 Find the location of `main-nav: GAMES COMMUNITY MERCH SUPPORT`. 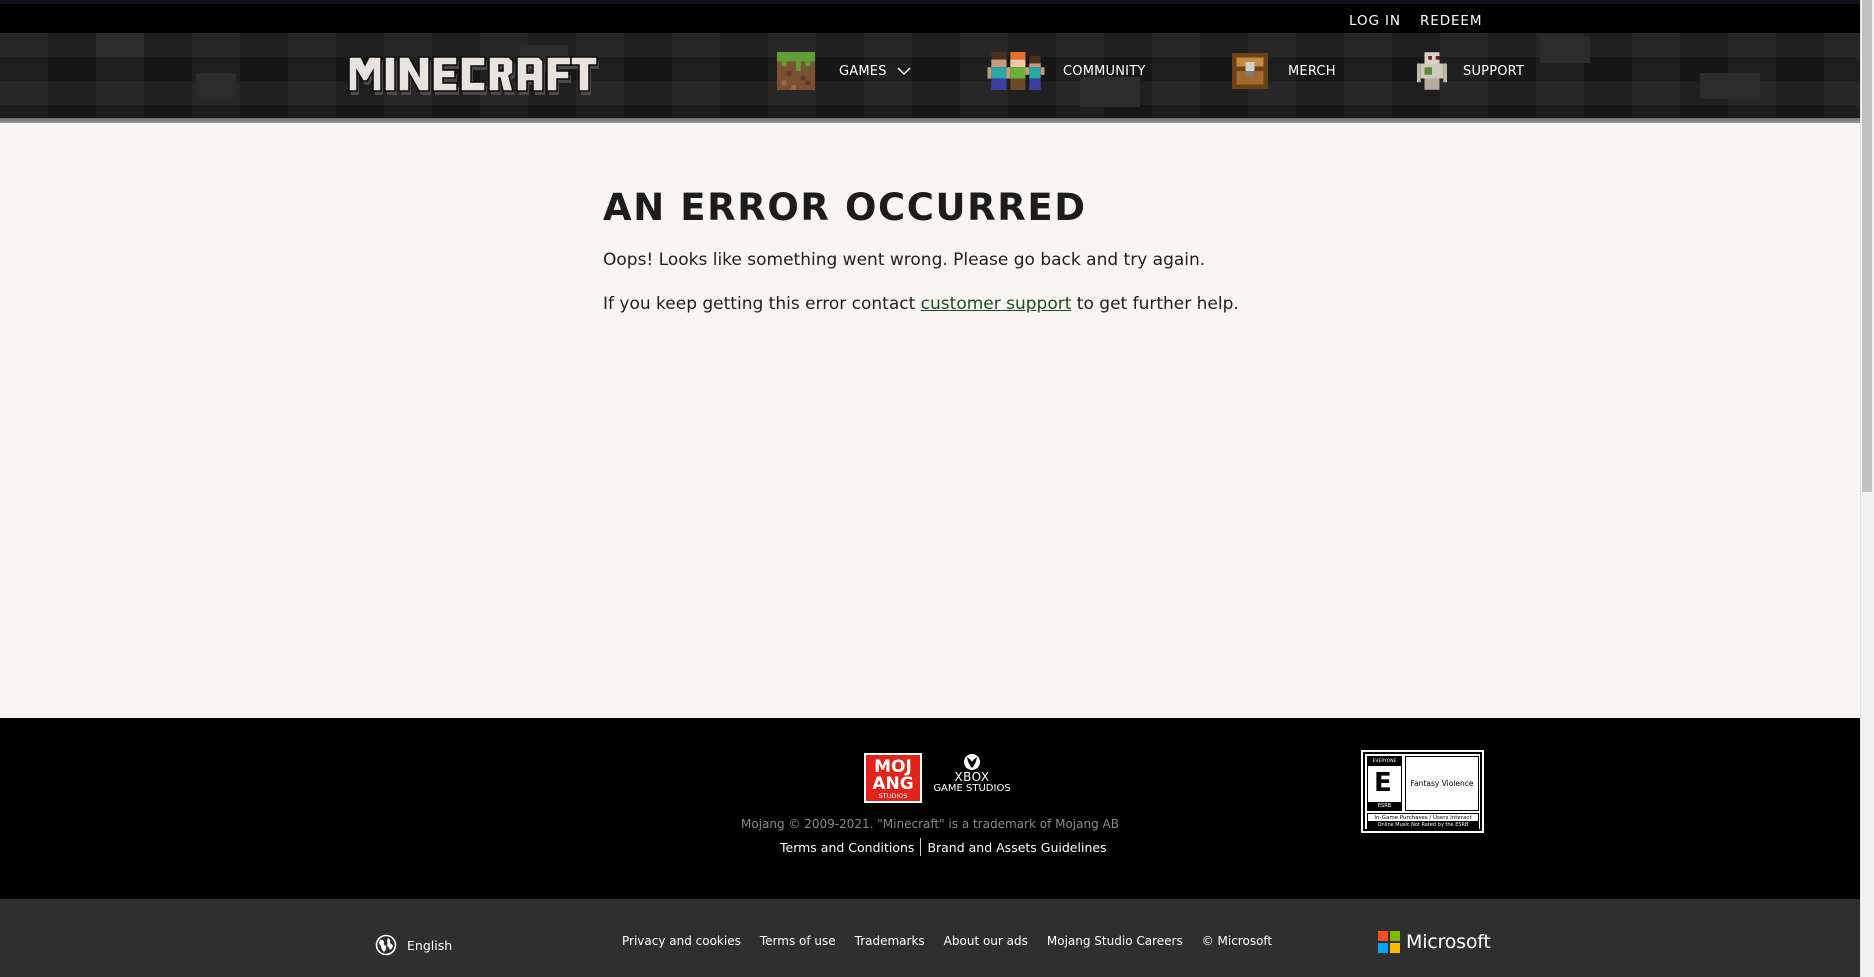

main-nav: GAMES COMMUNITY MERCH SUPPORT is located at coordinates (930, 75).